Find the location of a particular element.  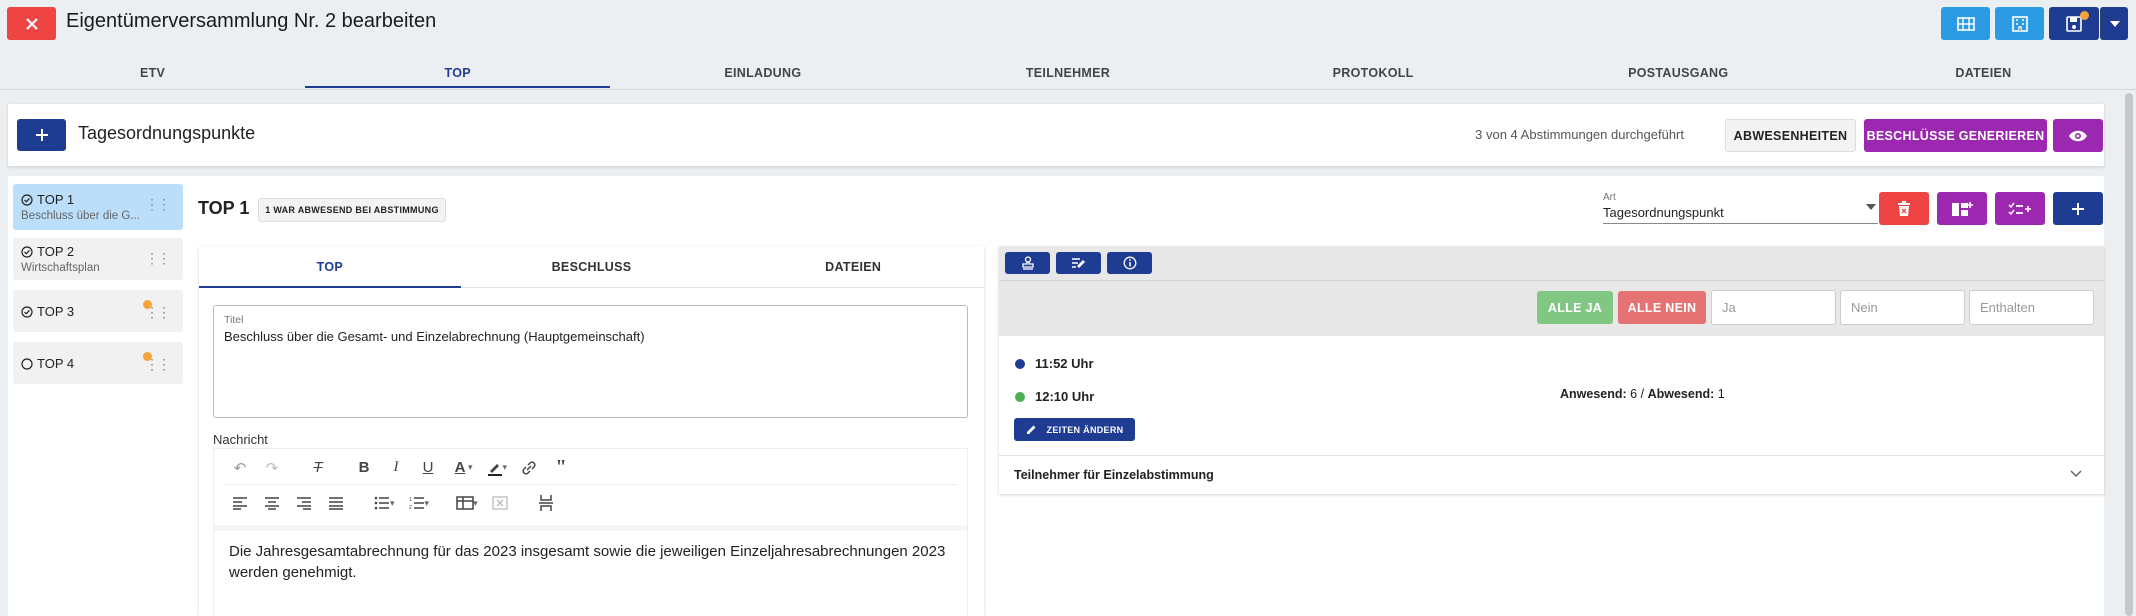

sidebar-item-title: TOP 2 is located at coordinates (47, 251).